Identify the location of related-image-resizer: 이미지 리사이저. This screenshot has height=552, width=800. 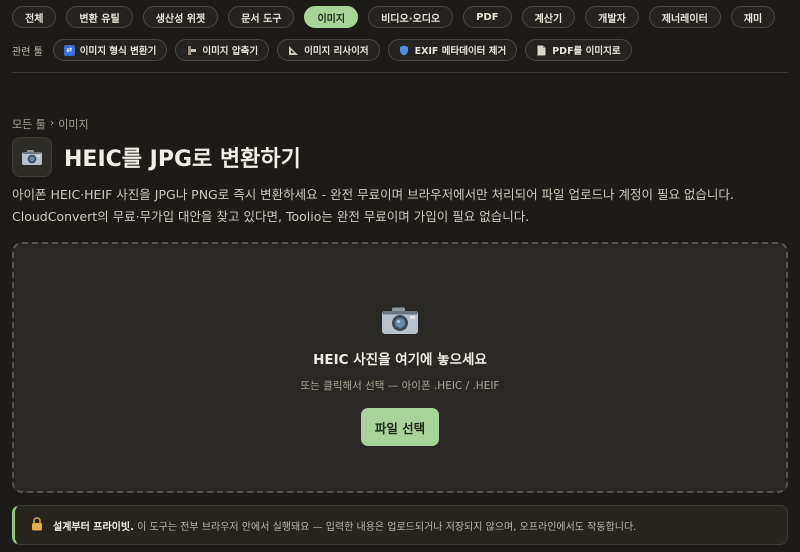
(328, 50).